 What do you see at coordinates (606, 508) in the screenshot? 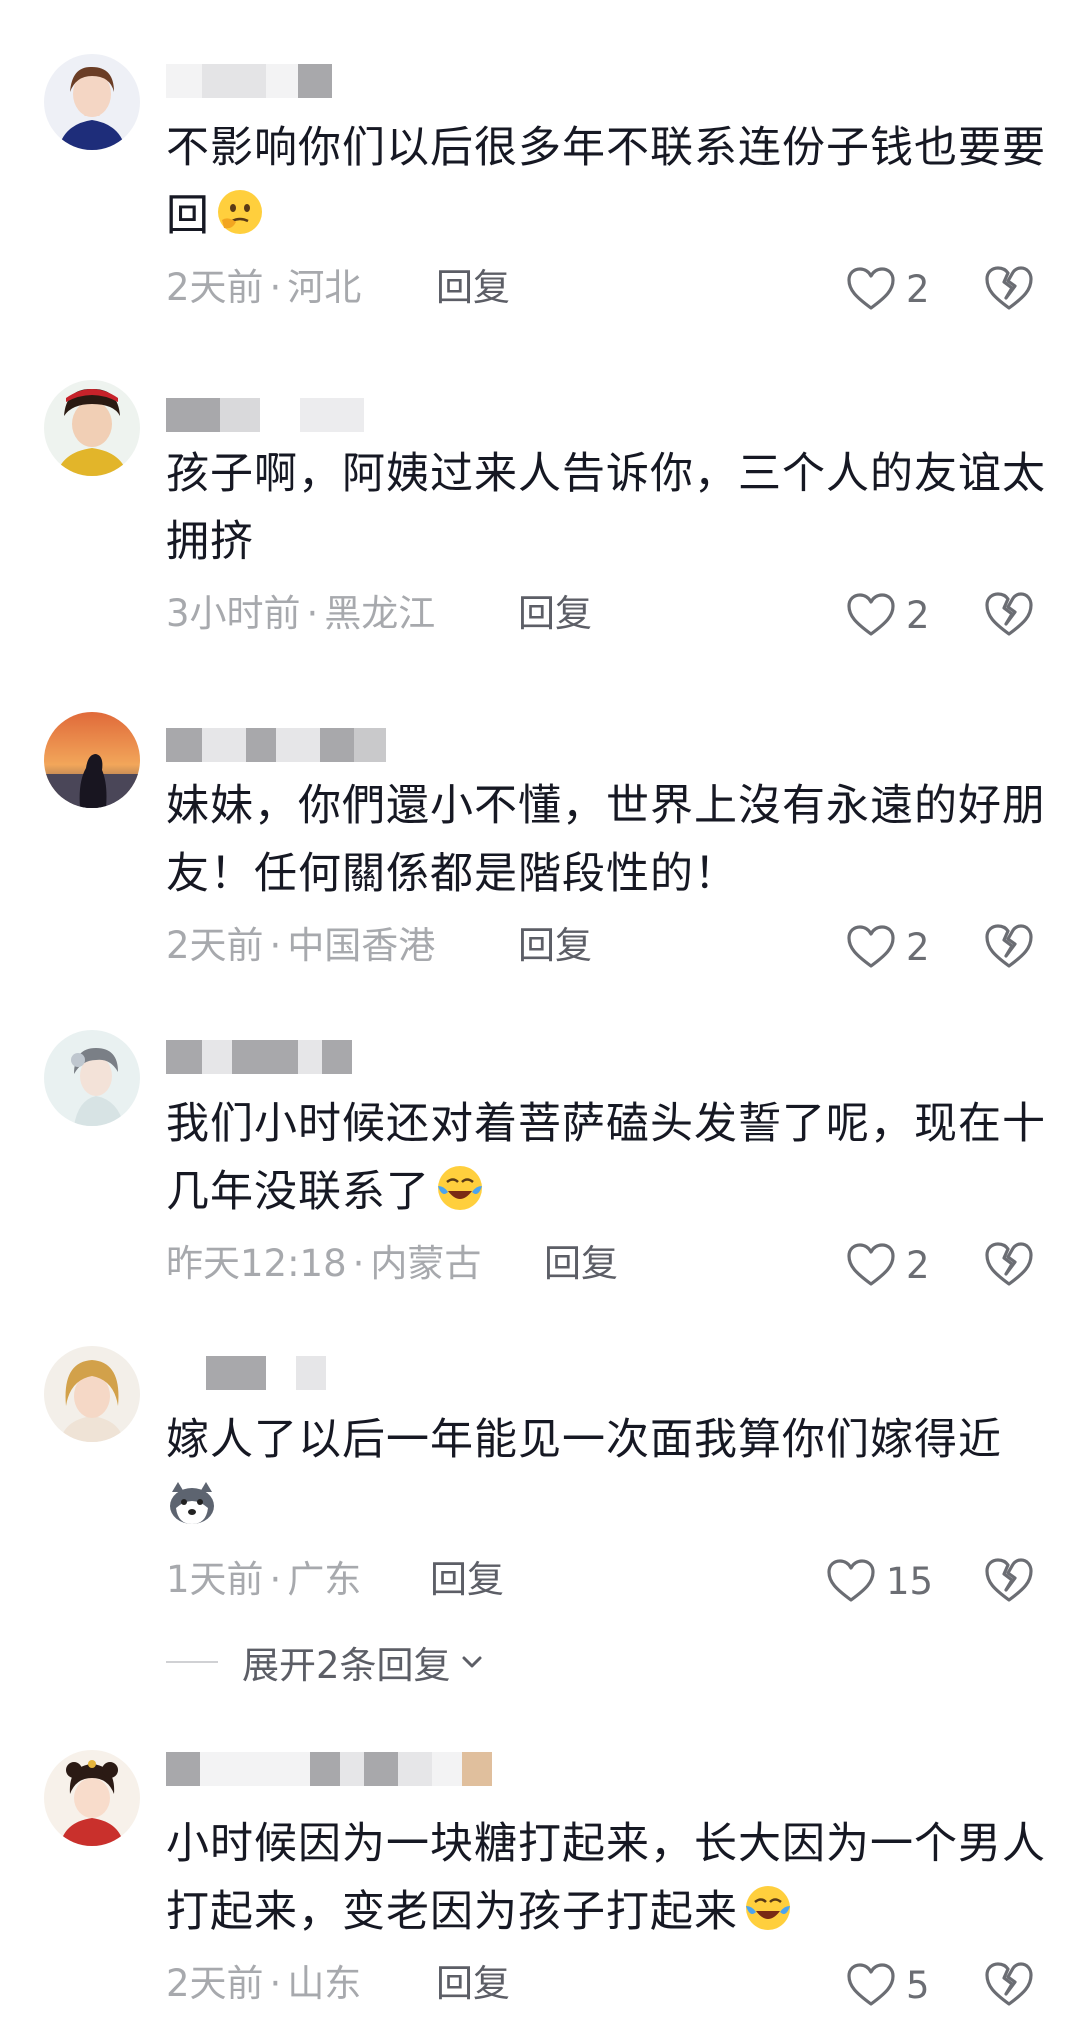
I see `comment-text: 孩子啊，阿姨过来人告诉你，三个人的友谊太拥挤` at bounding box center [606, 508].